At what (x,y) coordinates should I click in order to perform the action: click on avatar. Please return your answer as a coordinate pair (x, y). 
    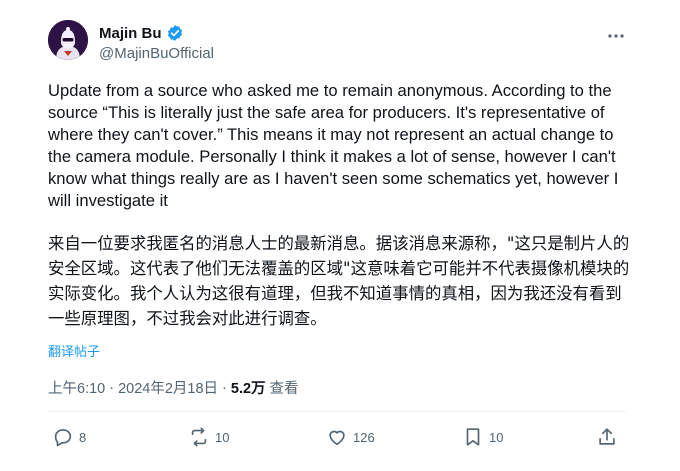
    Looking at the image, I should click on (68, 40).